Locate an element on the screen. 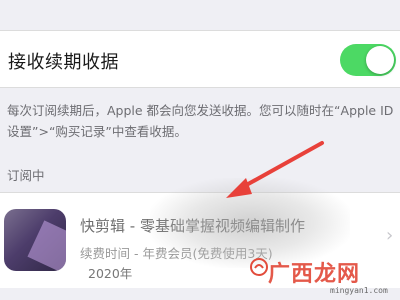 This screenshot has height=300, width=400. video-editor-app-icon is located at coordinates (35, 240).